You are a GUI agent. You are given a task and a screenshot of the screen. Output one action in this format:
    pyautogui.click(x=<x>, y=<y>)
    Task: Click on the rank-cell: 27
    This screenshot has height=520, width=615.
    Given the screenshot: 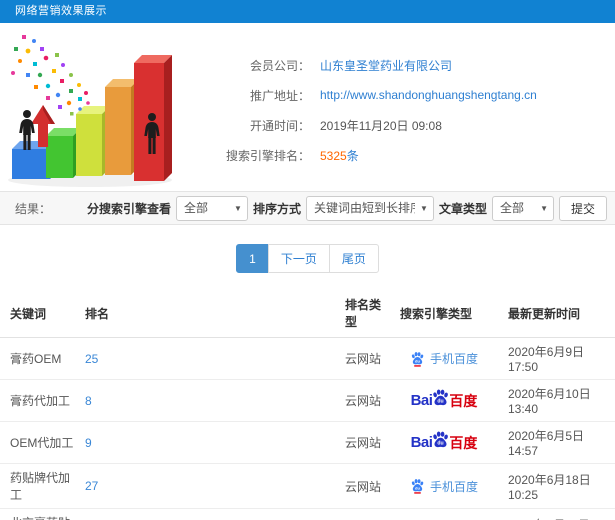 What is the action you would take?
    pyautogui.click(x=205, y=486)
    